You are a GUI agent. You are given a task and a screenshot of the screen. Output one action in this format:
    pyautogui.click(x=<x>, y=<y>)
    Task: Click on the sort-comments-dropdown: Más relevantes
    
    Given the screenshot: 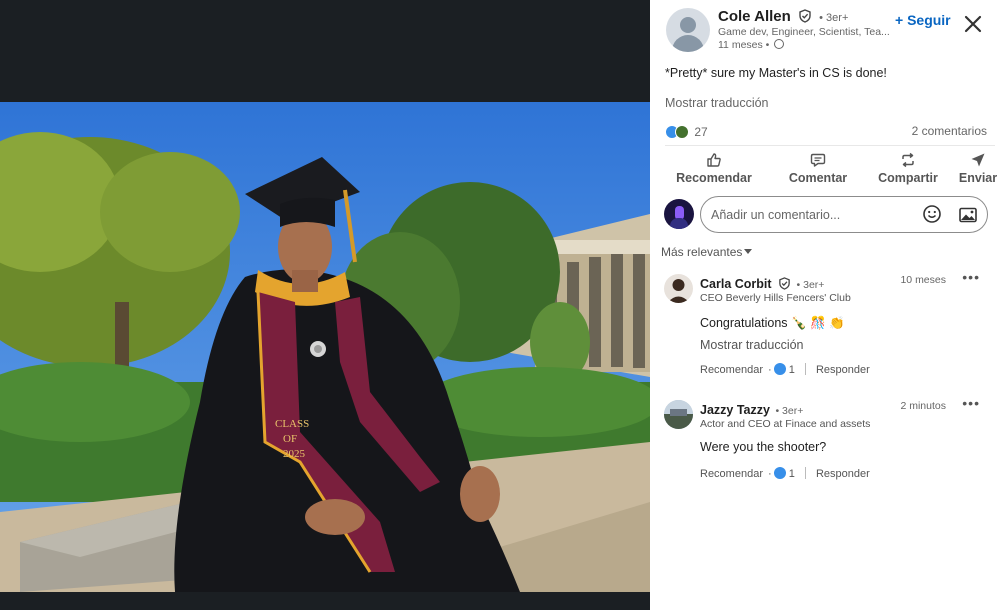 What is the action you would take?
    pyautogui.click(x=707, y=252)
    